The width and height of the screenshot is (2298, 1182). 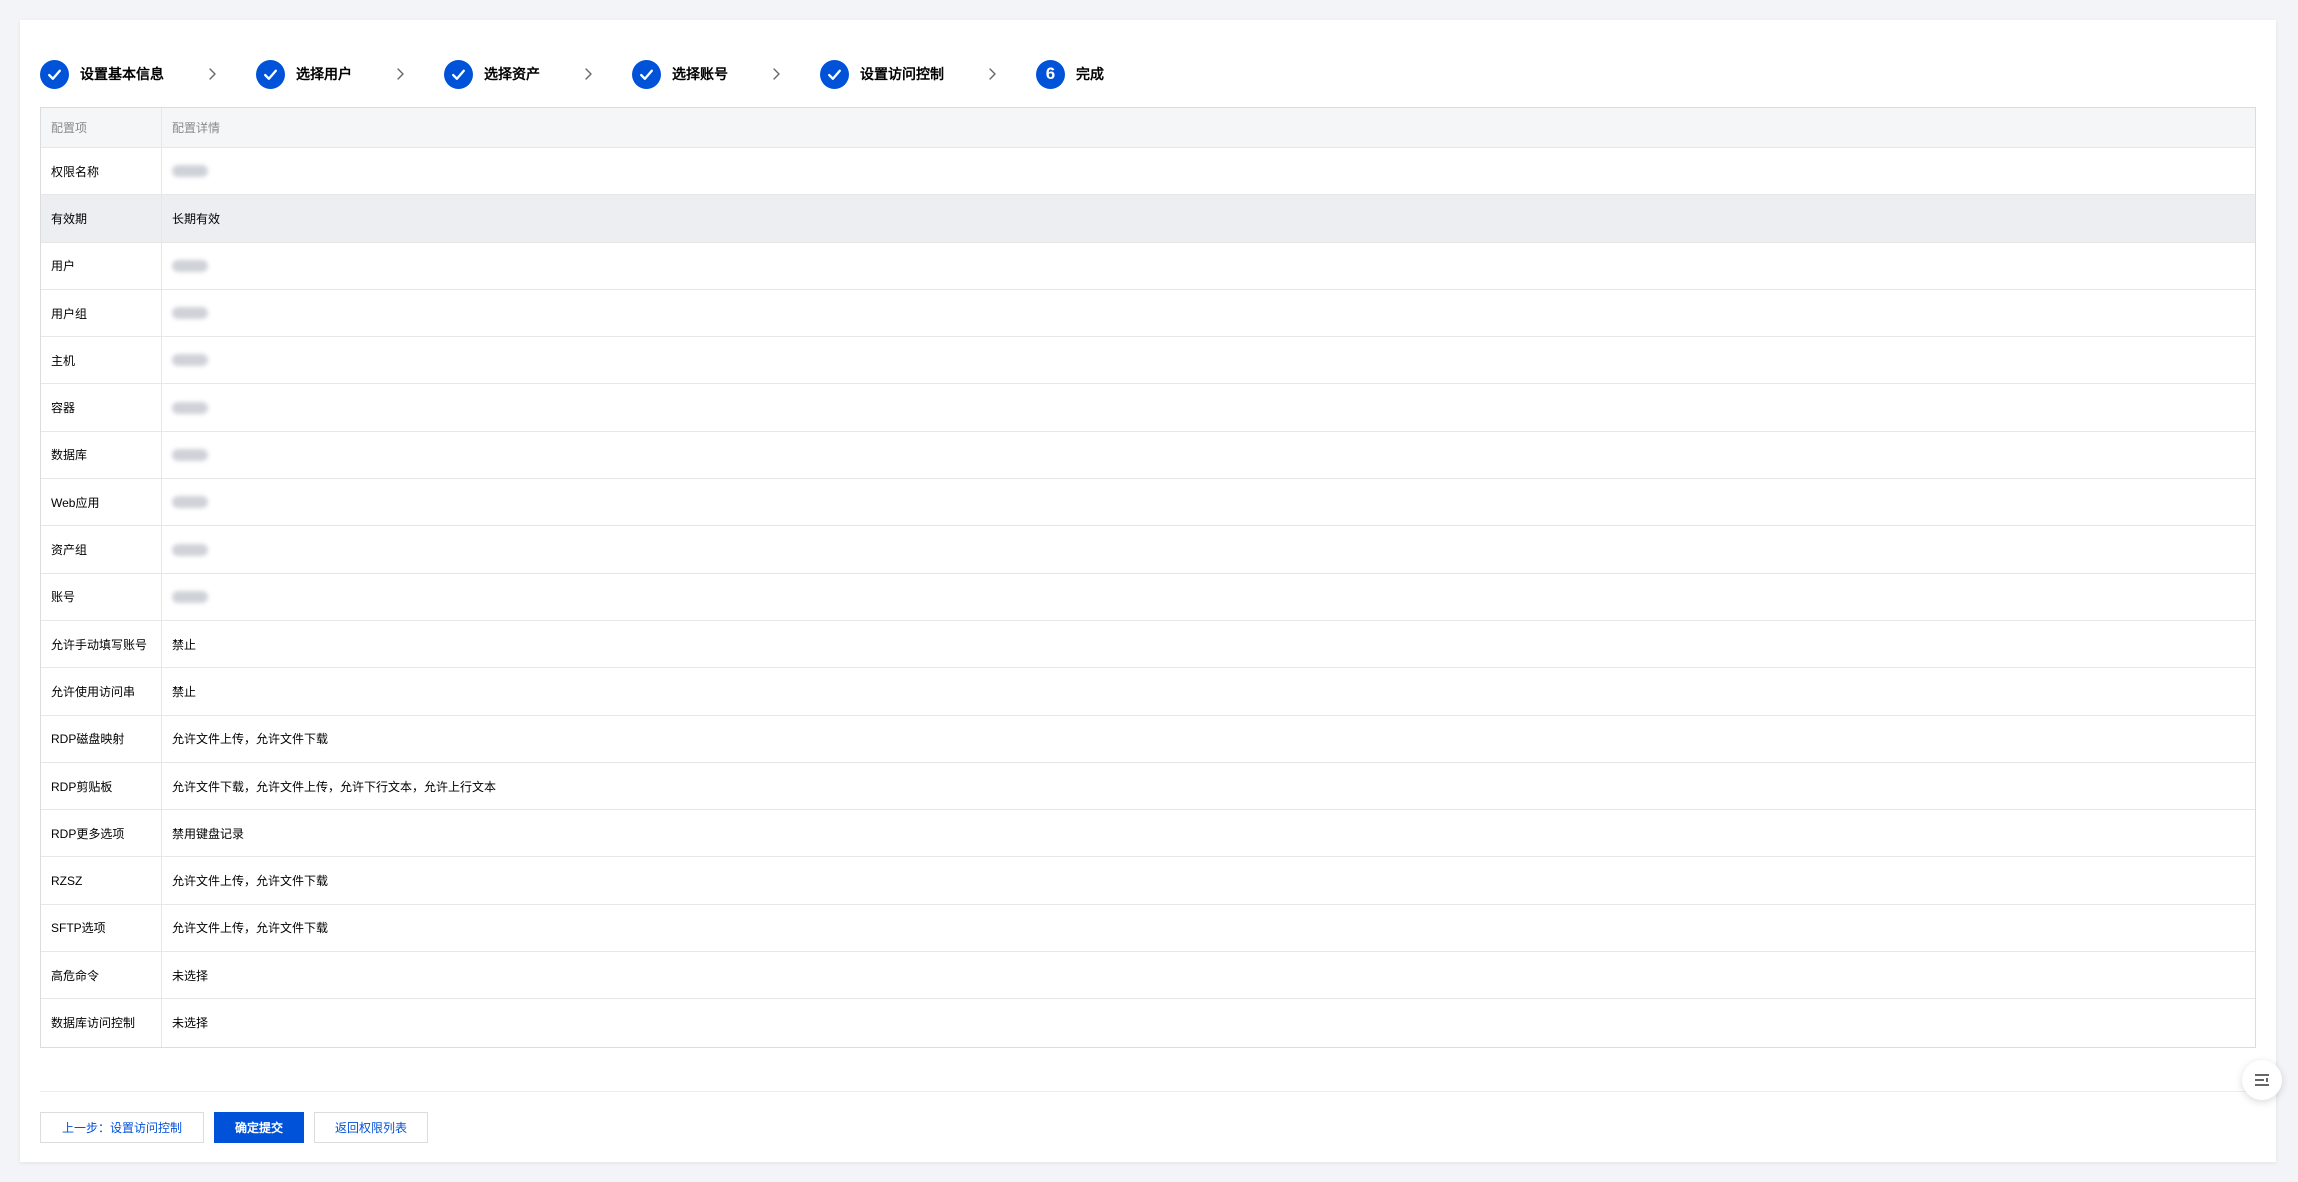 What do you see at coordinates (101, 127) in the screenshot?
I see `header-key: 配置项` at bounding box center [101, 127].